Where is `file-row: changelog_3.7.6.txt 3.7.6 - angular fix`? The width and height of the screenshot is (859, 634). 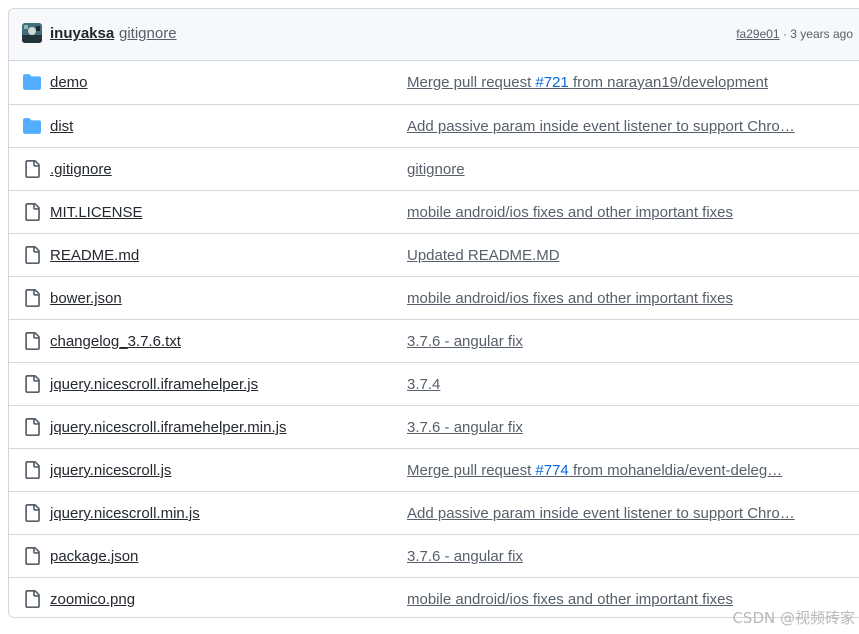 file-row: changelog_3.7.6.txt 3.7.6 - angular fix is located at coordinates (434, 340).